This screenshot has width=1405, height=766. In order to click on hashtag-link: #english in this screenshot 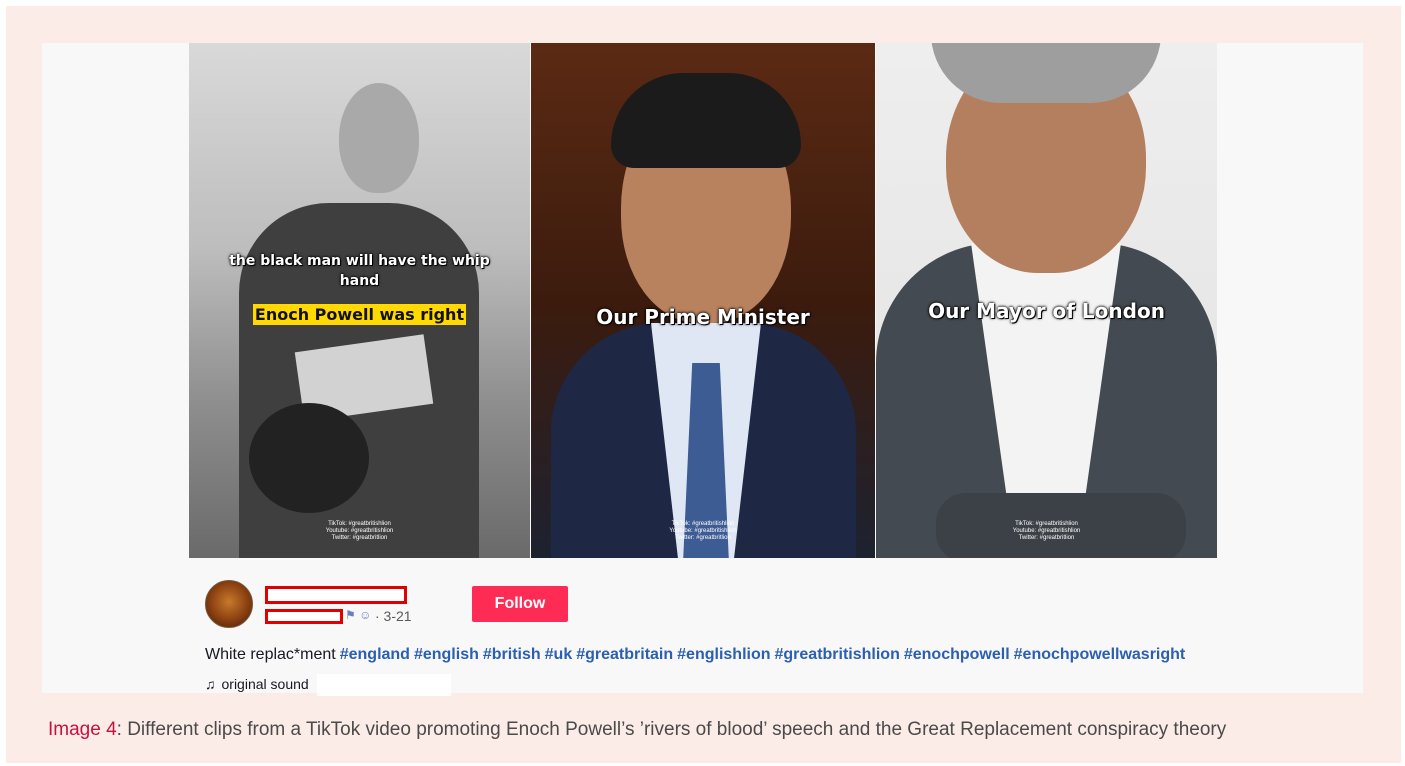, I will do `click(446, 654)`.